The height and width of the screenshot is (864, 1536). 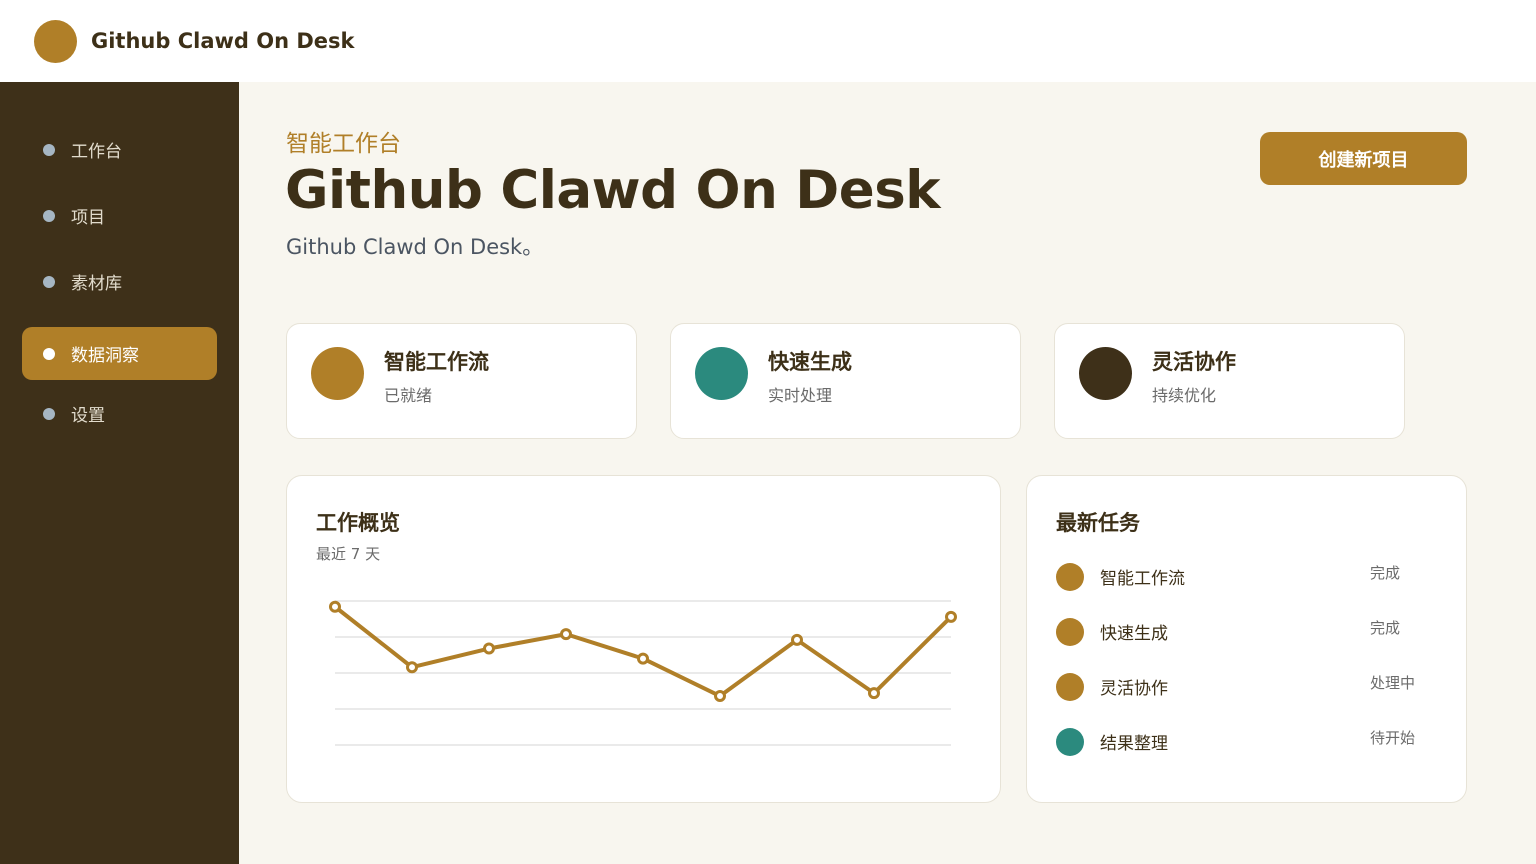 What do you see at coordinates (1142, 579) in the screenshot?
I see `task-name: 智能工作流` at bounding box center [1142, 579].